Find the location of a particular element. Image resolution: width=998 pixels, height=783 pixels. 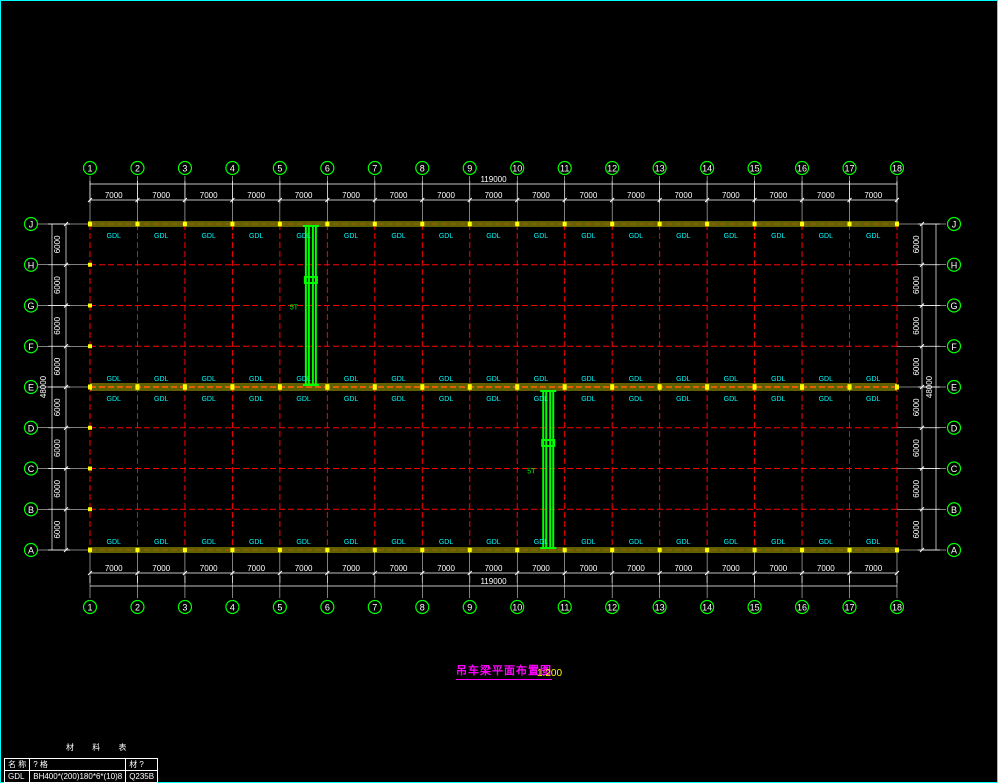

material-table-header-row: 名 称 ? 格 材 ? is located at coordinates (81, 764).